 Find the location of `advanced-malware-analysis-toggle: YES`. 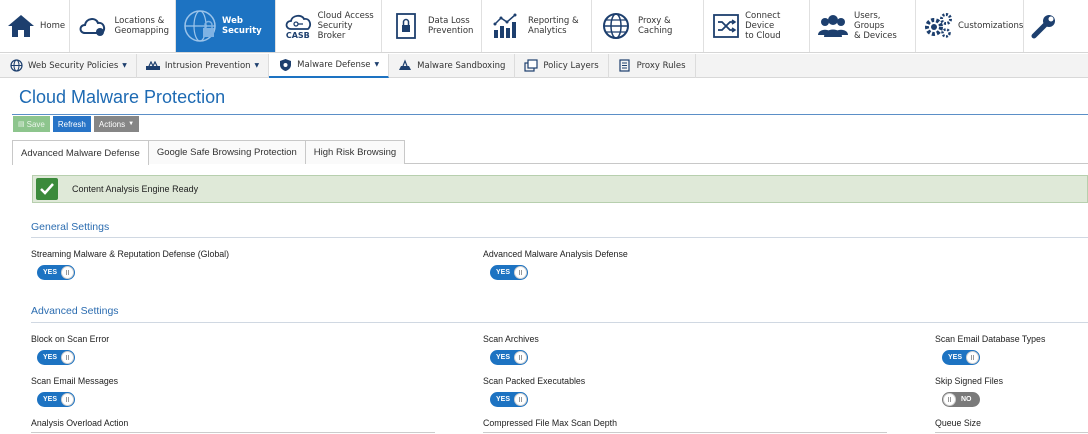

advanced-malware-analysis-toggle: YES is located at coordinates (509, 272).